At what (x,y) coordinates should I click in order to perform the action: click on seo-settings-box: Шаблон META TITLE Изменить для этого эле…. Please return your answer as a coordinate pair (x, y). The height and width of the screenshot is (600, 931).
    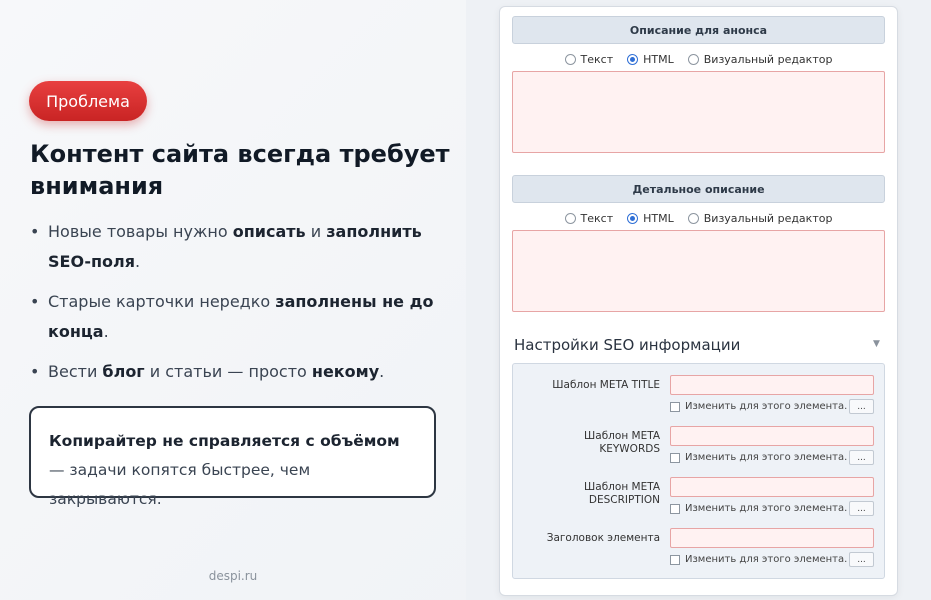
    Looking at the image, I should click on (698, 471).